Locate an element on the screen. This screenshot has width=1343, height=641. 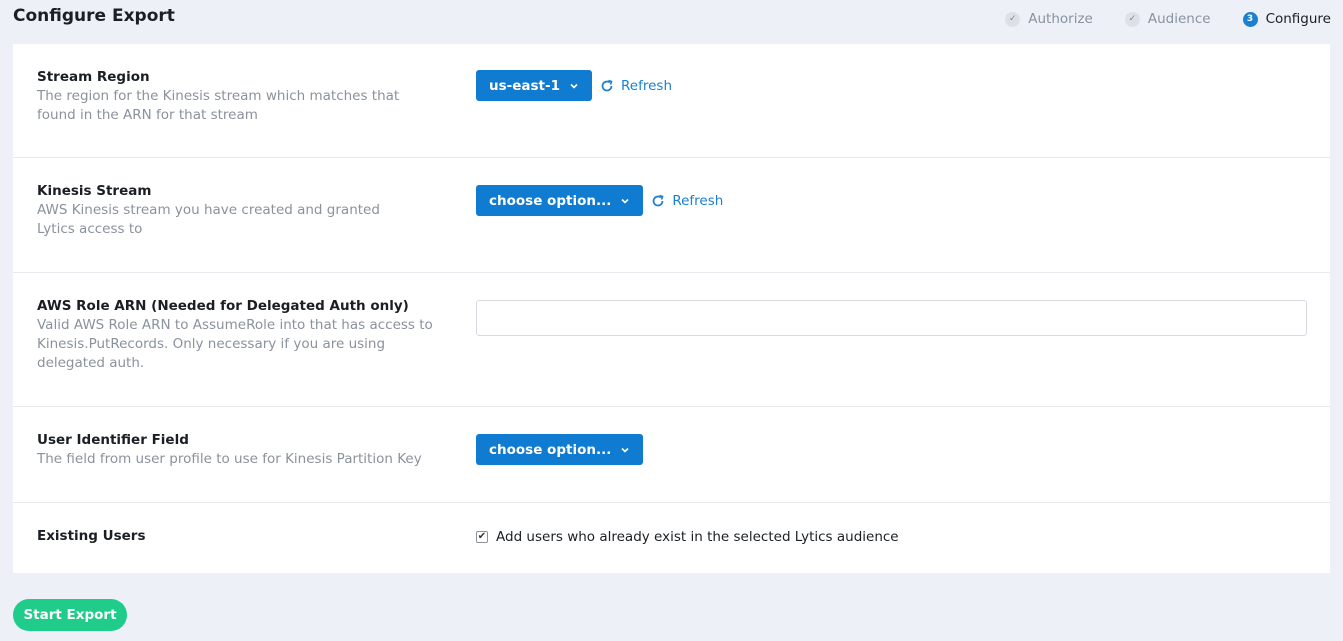
kinesis-stream-refresh-button: Refresh is located at coordinates (687, 201).